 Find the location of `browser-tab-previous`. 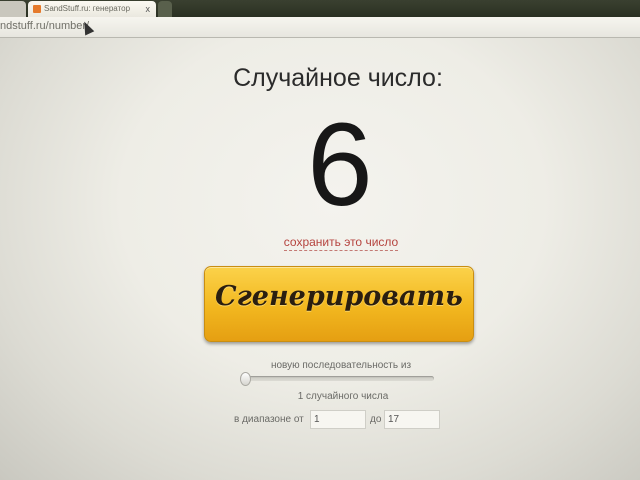

browser-tab-previous is located at coordinates (13, 9).